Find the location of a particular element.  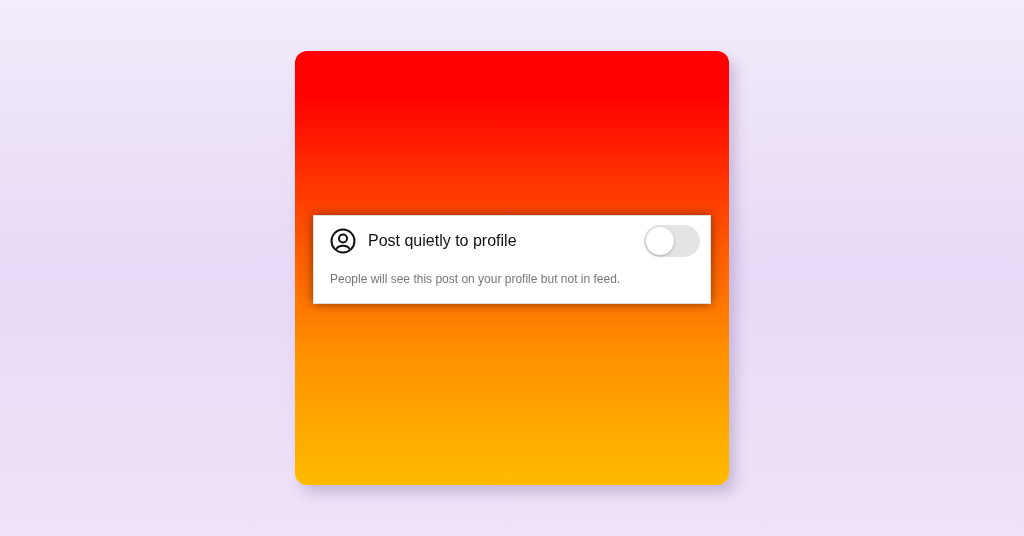

setting-label: Post quietly to profile is located at coordinates (443, 241).